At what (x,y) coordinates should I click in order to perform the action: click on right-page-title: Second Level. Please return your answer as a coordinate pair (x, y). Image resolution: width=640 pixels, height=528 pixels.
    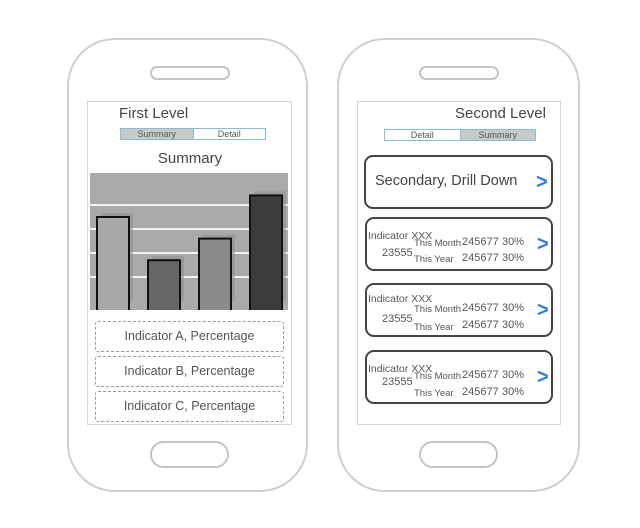
    Looking at the image, I should click on (500, 113).